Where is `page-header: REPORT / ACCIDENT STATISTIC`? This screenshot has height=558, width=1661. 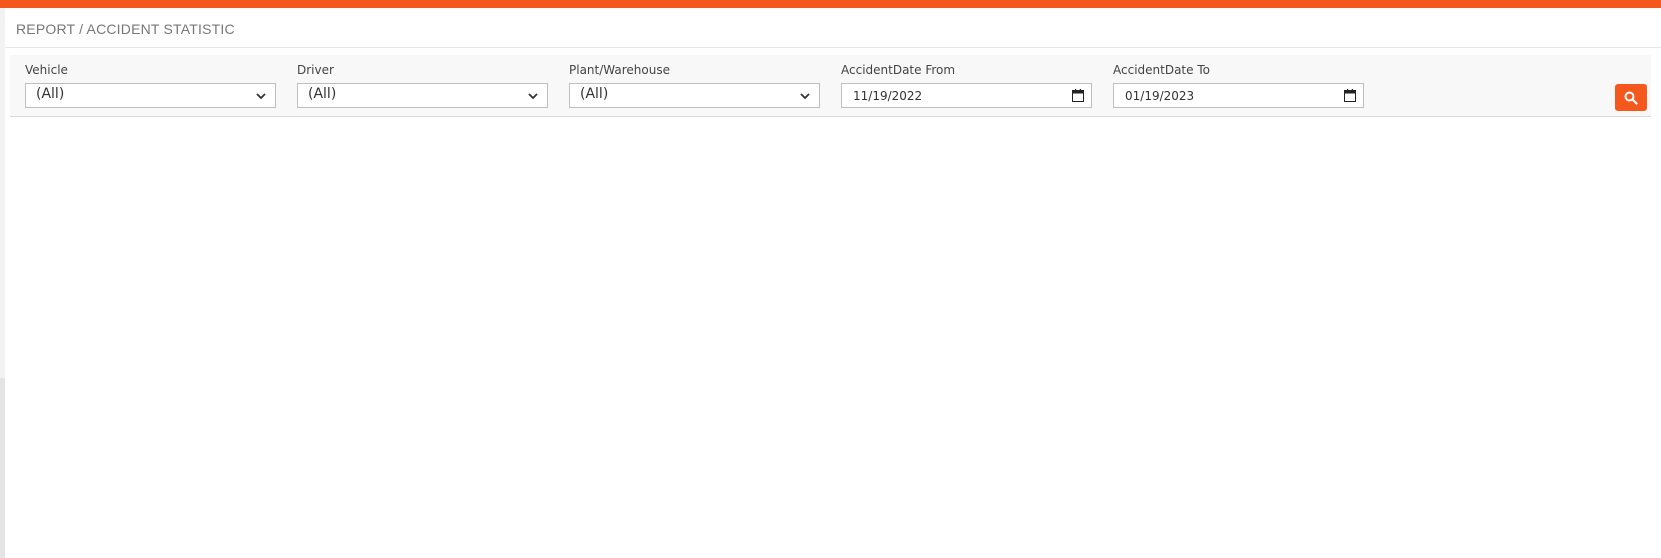 page-header: REPORT / ACCIDENT STATISTIC is located at coordinates (833, 28).